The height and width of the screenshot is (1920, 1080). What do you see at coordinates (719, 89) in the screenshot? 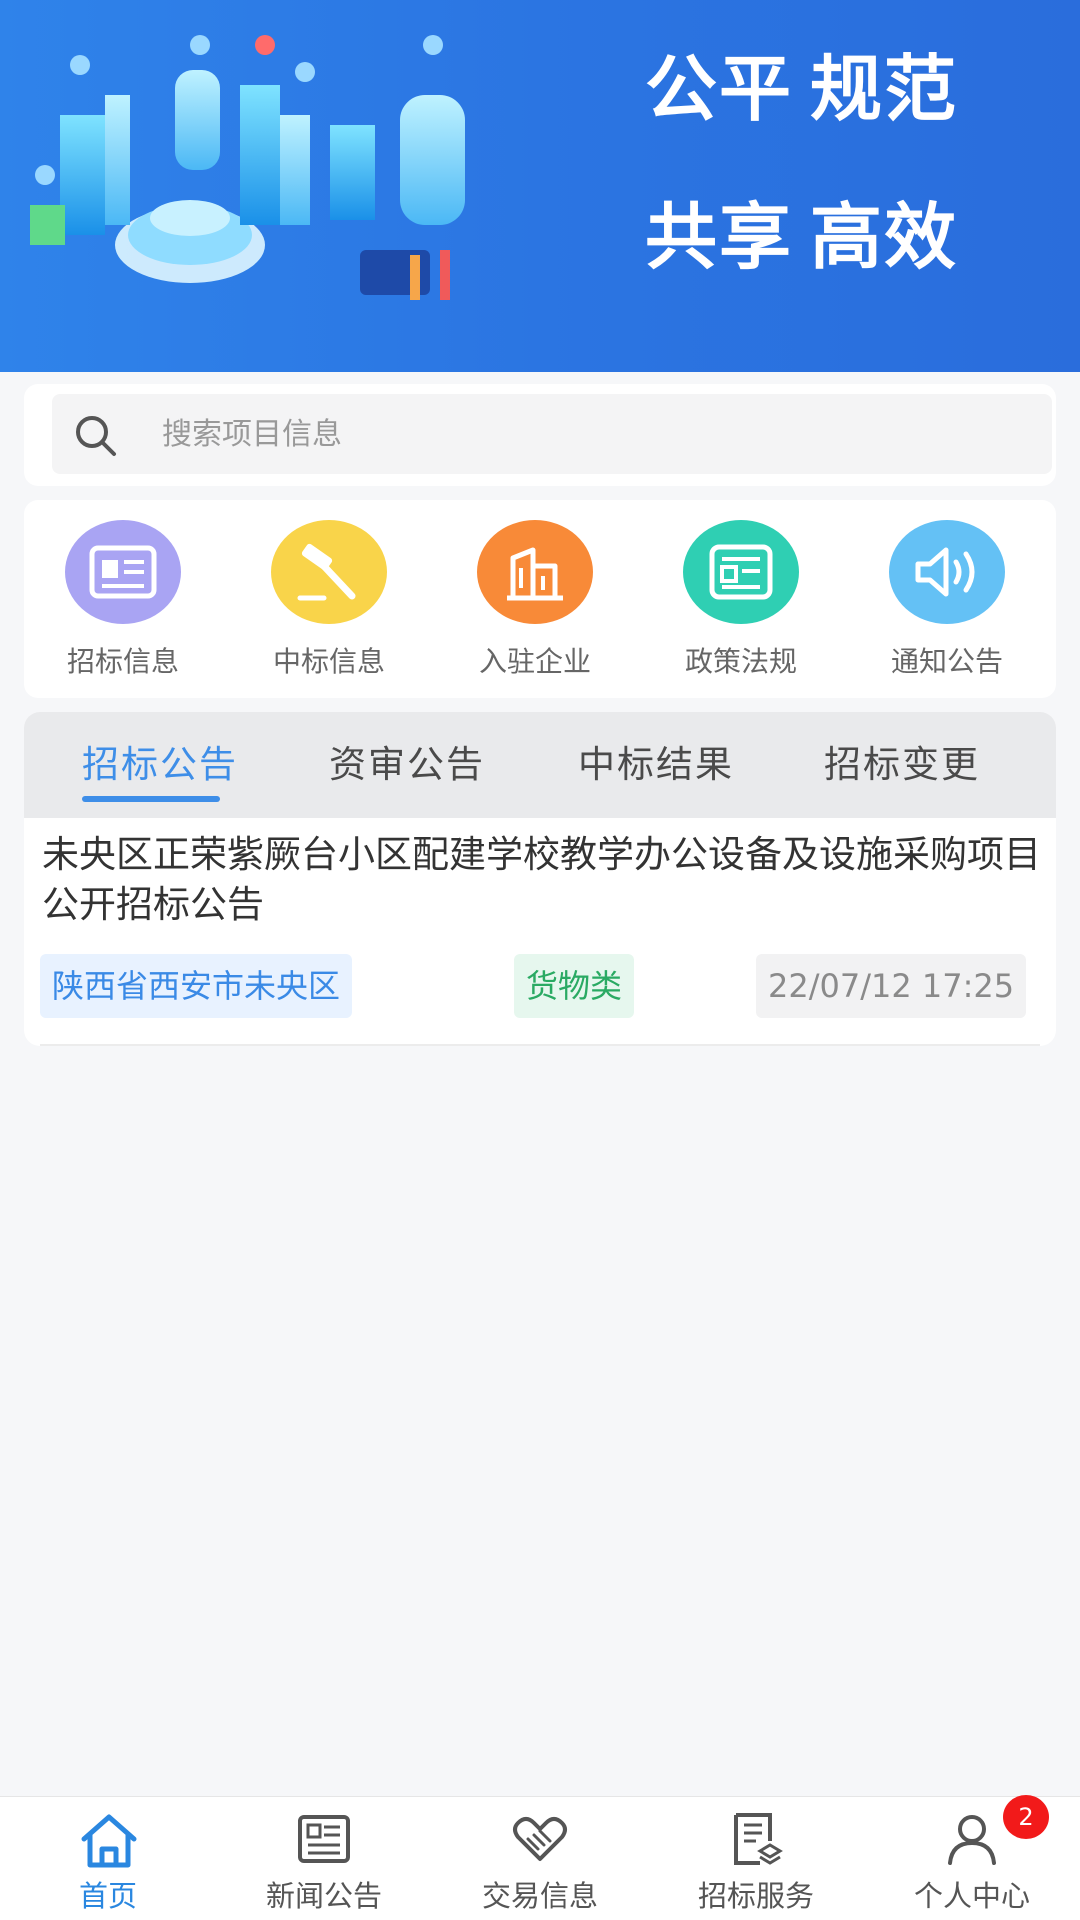
I see `slogan-fair: 公平` at bounding box center [719, 89].